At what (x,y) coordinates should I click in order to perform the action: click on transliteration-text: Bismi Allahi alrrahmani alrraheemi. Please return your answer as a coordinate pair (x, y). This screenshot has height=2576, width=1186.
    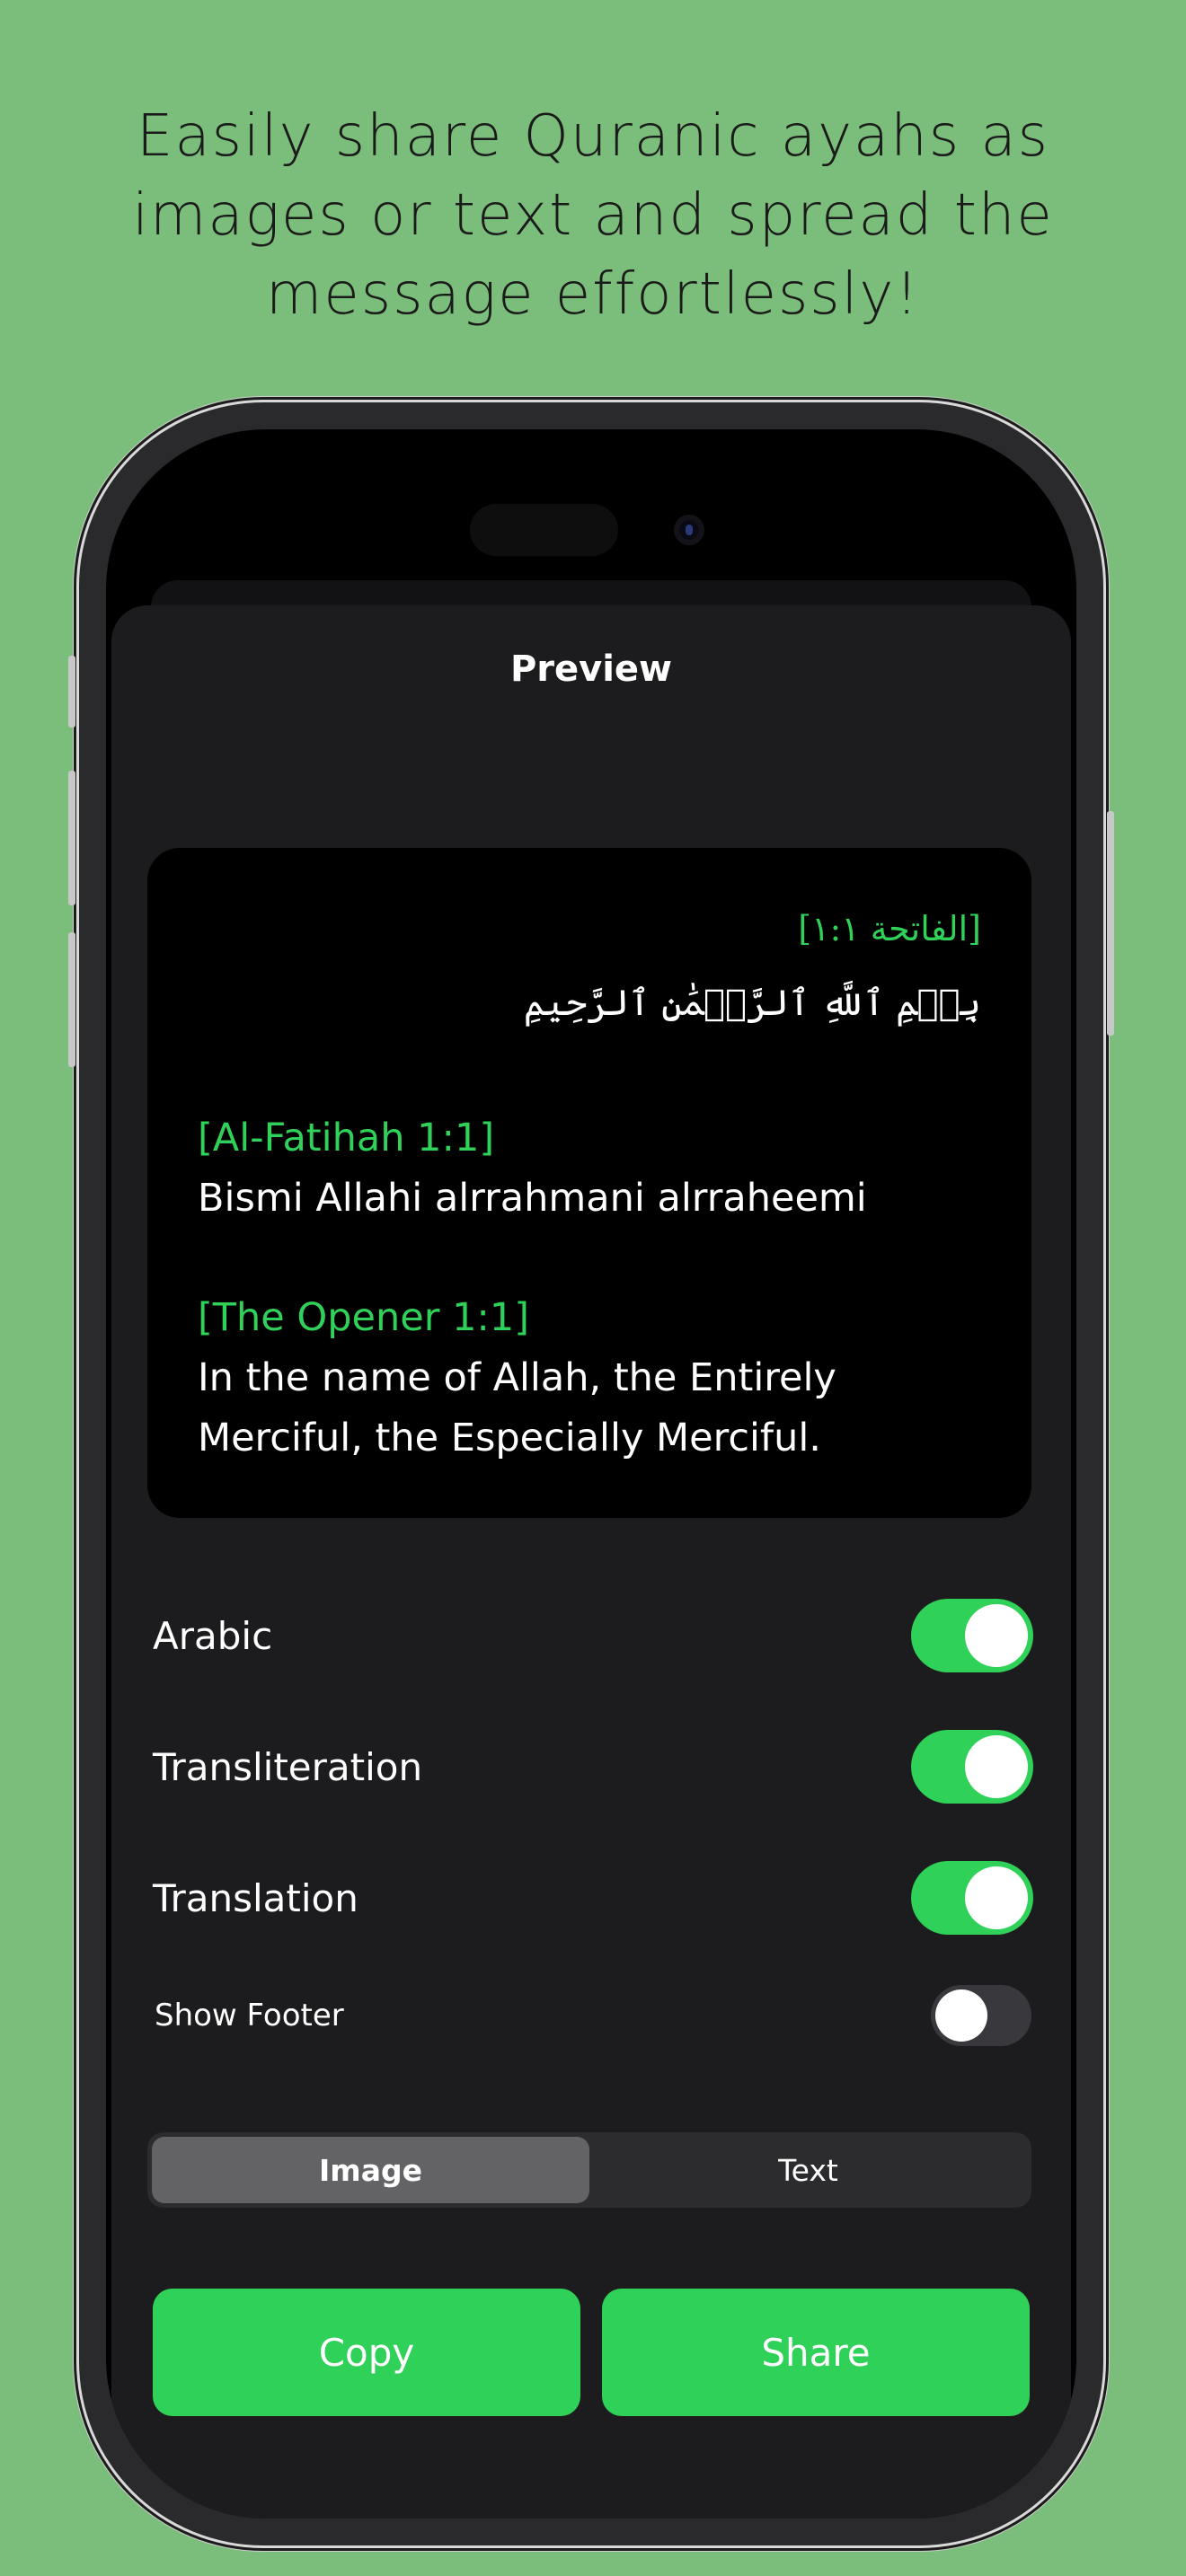
    Looking at the image, I should click on (532, 1198).